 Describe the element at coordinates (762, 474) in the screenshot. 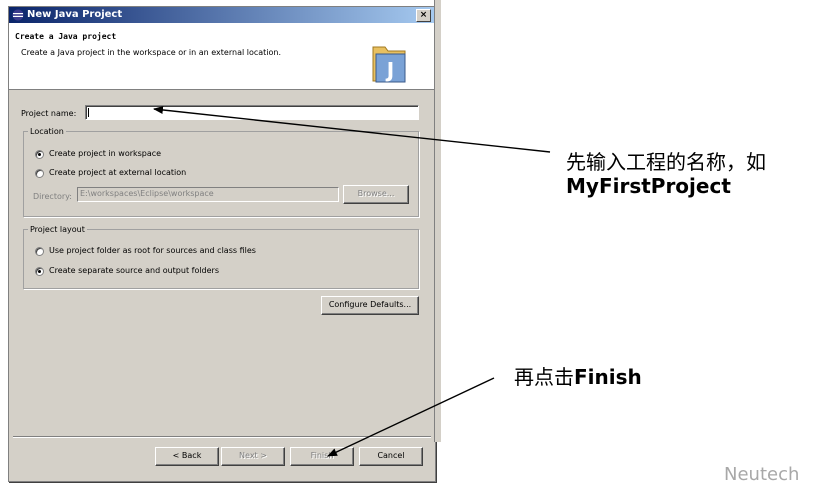

I see `watermark: Neutech` at that location.